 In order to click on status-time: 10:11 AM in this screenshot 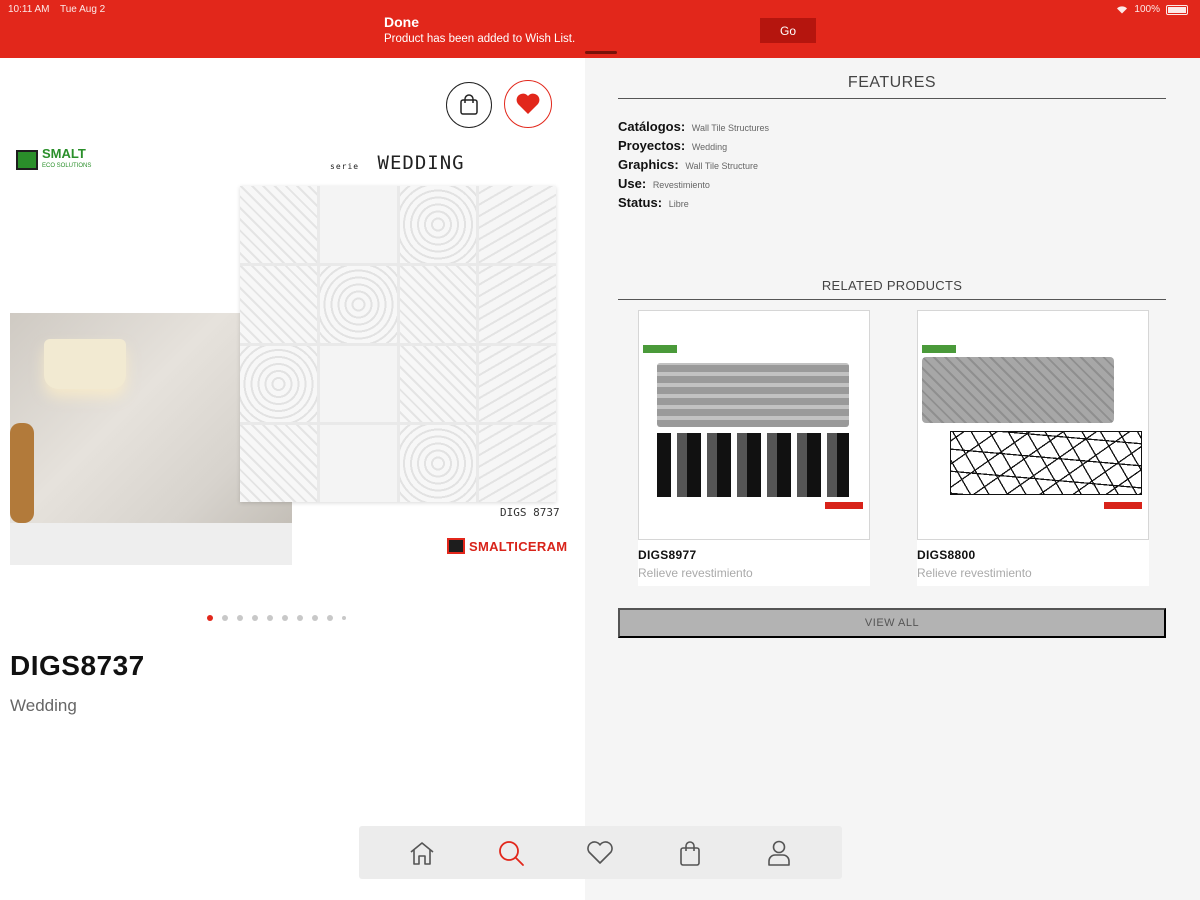, I will do `click(29, 9)`.